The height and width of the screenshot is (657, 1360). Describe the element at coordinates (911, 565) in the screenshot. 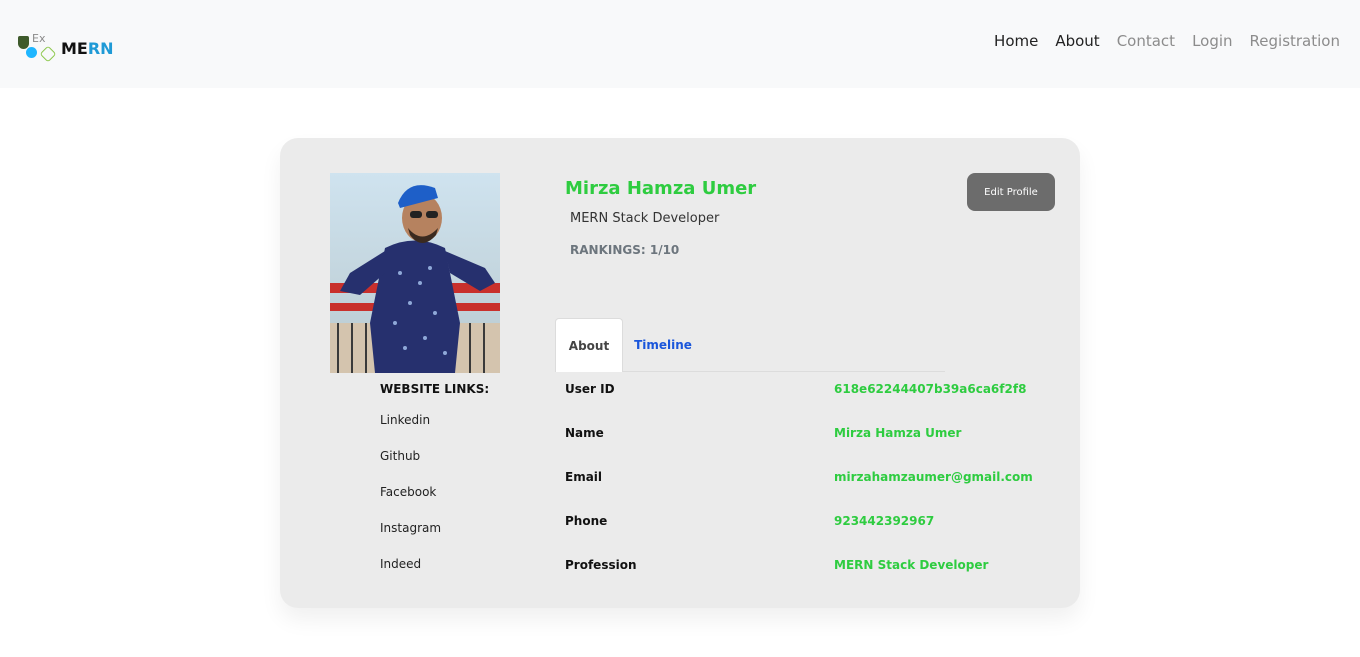

I see `detail-value-profession: MERN Stack Developer` at that location.